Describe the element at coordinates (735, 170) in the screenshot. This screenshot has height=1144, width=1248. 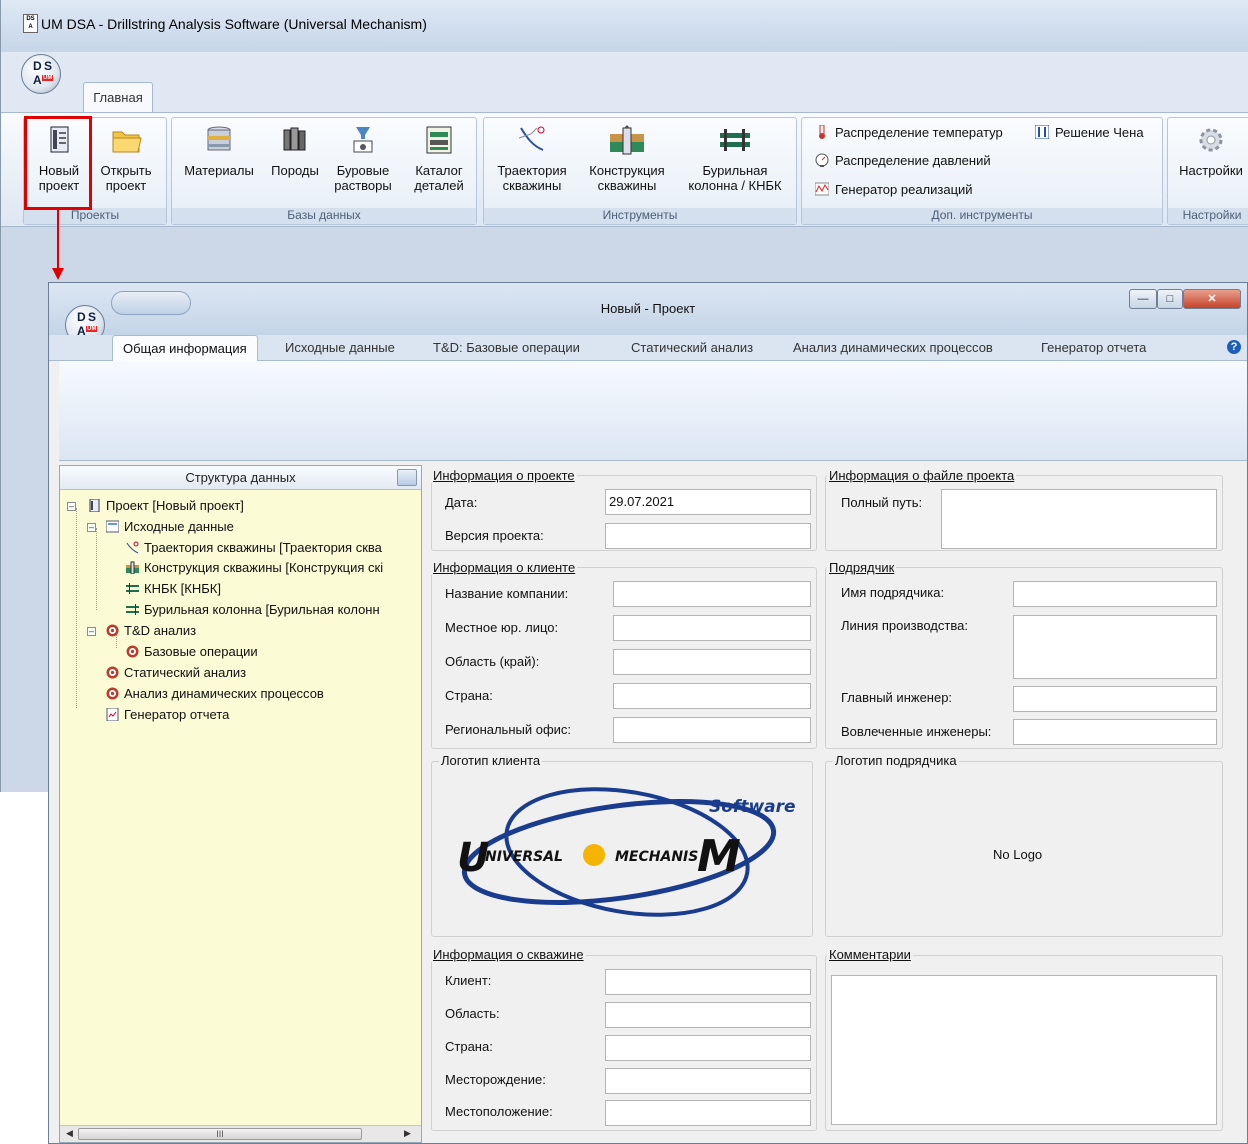
I see `drillstring-bha-label-1: Бурильная` at that location.